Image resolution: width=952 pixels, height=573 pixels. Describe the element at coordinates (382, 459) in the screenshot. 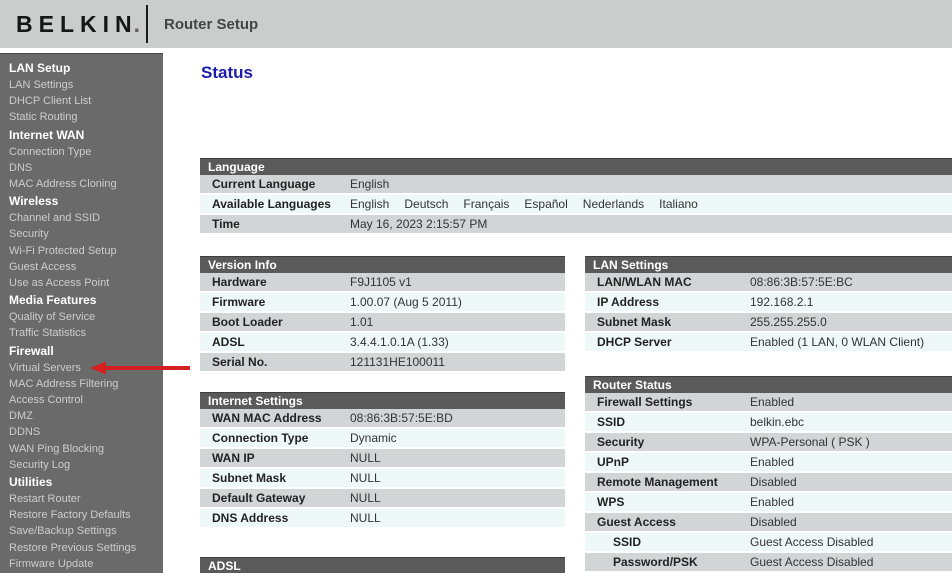

I see `table-row: WAN IP NULL` at that location.